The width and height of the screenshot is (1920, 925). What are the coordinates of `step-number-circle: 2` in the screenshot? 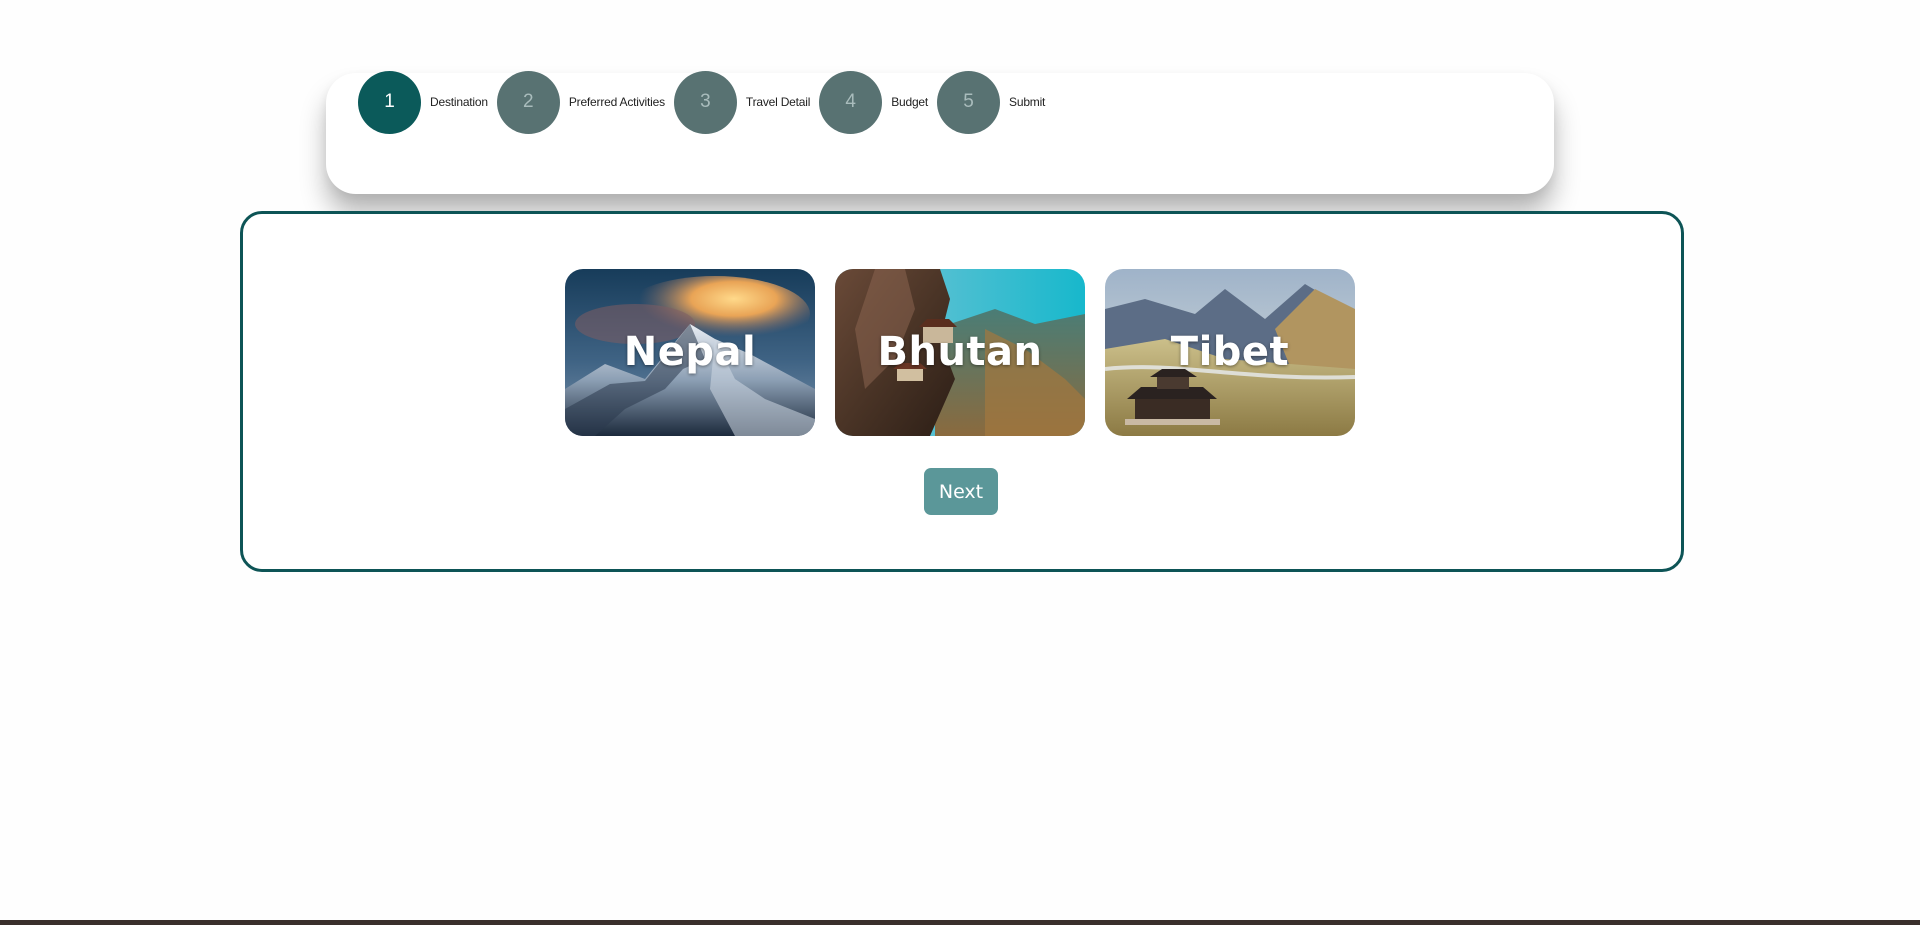 It's located at (528, 102).